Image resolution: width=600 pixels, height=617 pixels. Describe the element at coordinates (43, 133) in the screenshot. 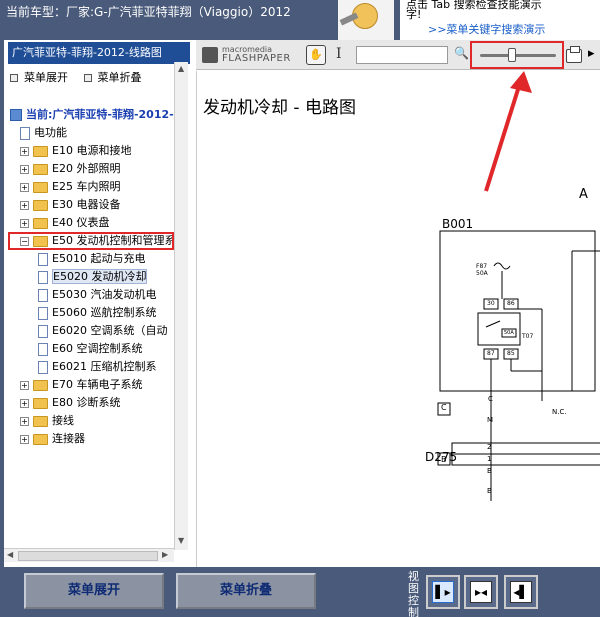

I see `tree-item: 电功能` at that location.